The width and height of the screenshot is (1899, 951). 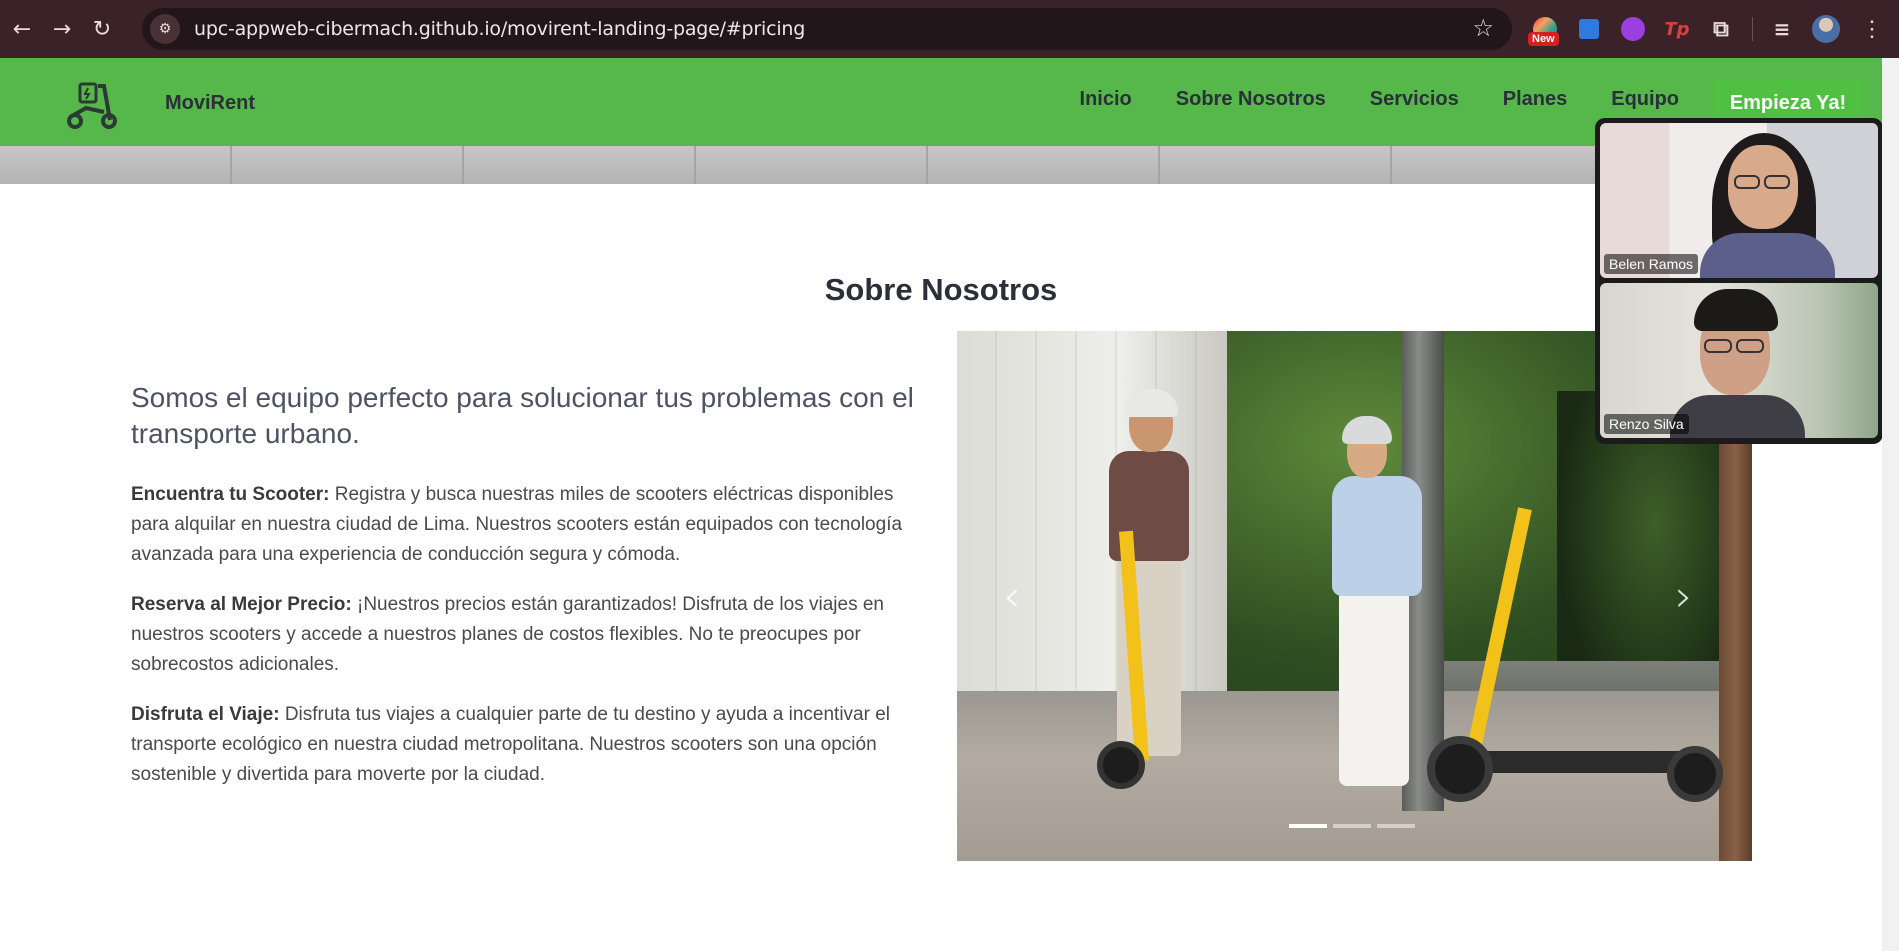 What do you see at coordinates (1012, 596) in the screenshot?
I see `carousel-prev-icon: ‹` at bounding box center [1012, 596].